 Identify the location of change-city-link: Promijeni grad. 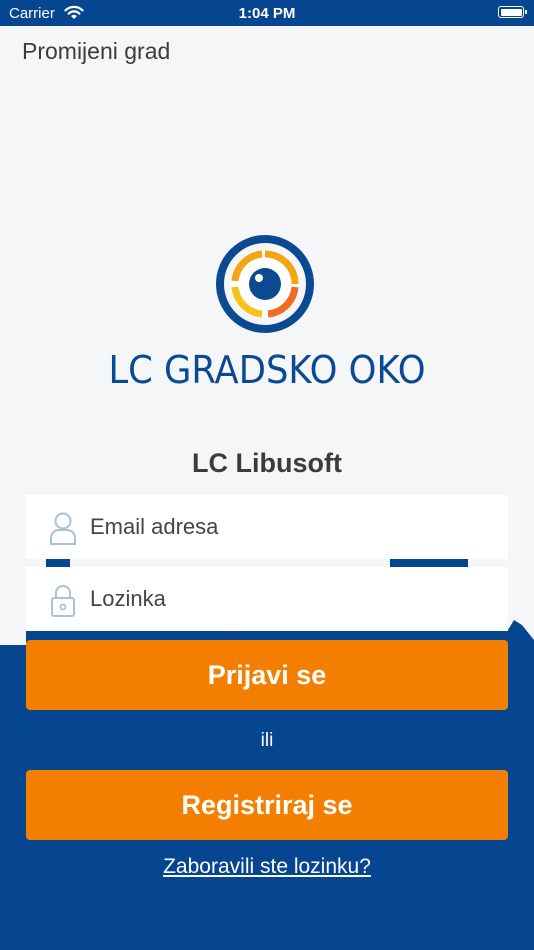
(96, 51).